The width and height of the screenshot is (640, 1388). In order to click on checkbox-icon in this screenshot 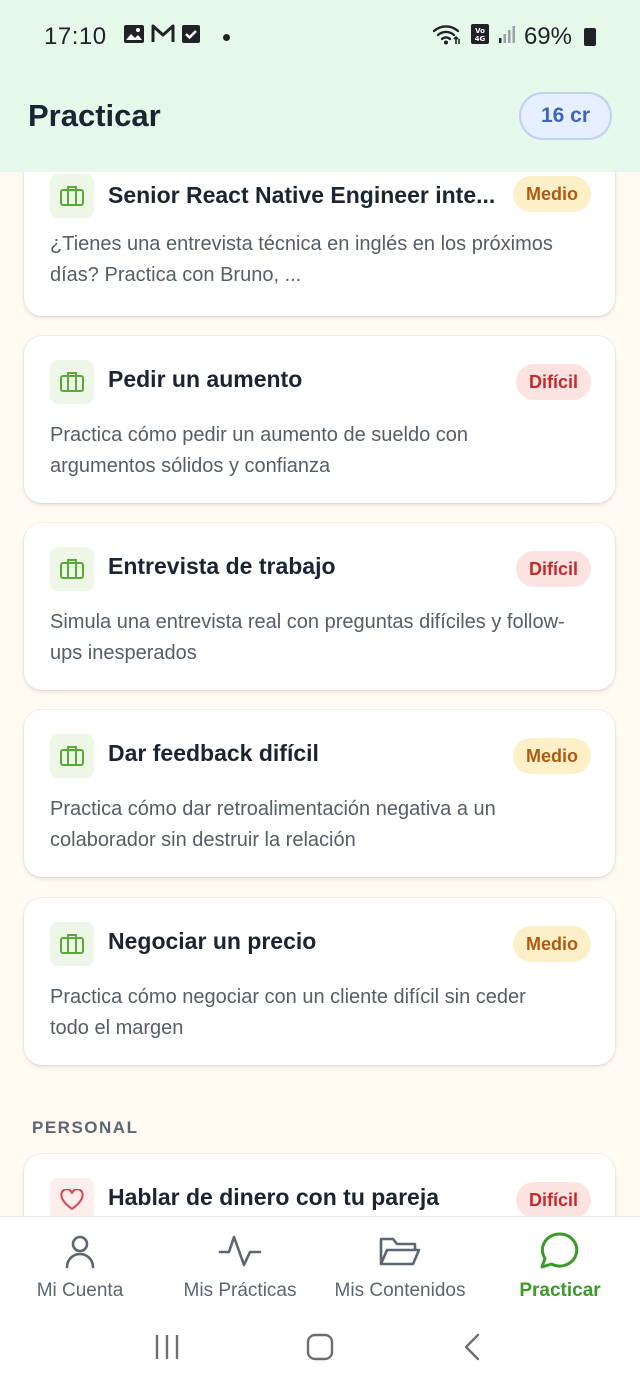, I will do `click(191, 37)`.